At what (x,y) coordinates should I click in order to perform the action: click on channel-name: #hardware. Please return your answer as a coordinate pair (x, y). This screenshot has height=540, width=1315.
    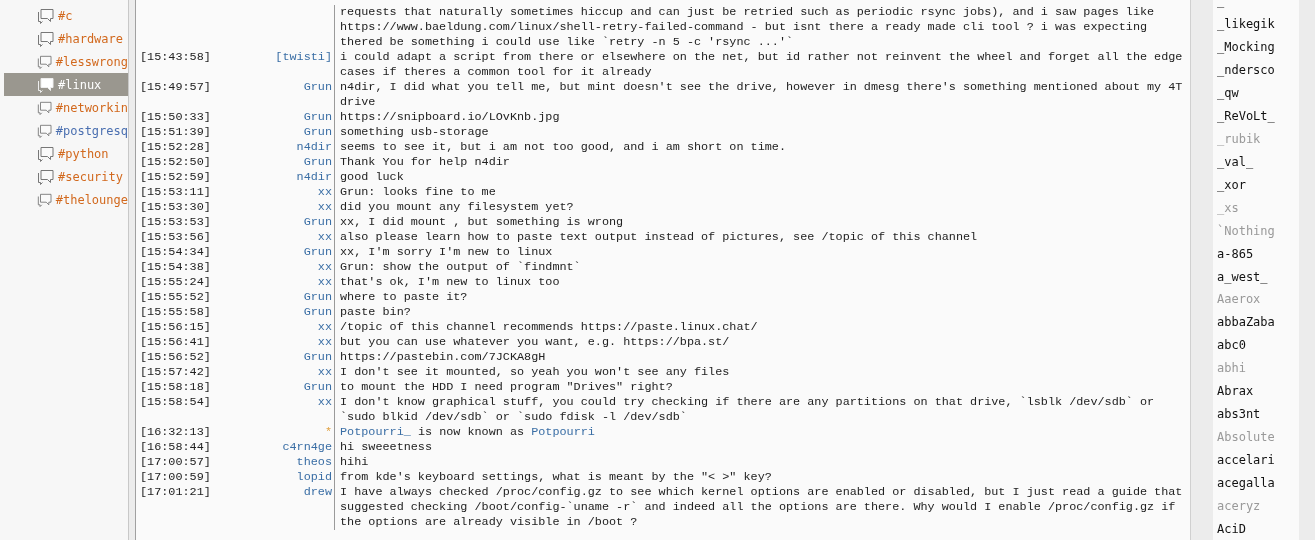
    Looking at the image, I should click on (91, 38).